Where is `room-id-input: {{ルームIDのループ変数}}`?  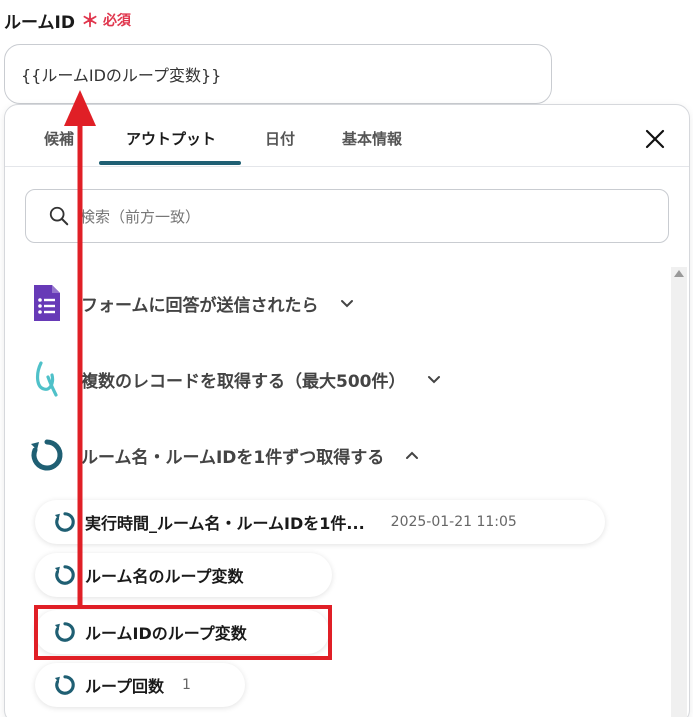 room-id-input: {{ルームIDのループ変数}} is located at coordinates (278, 74).